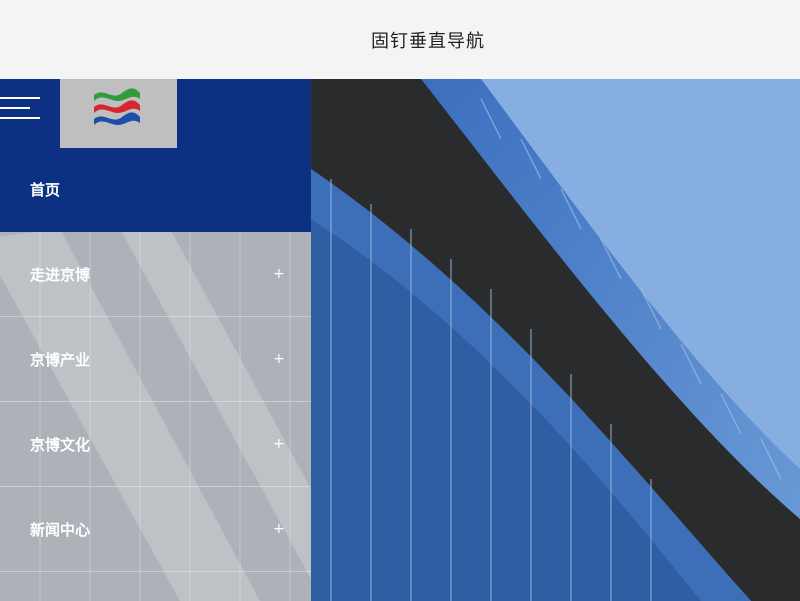  What do you see at coordinates (60, 444) in the screenshot?
I see `nav-item-label: 京博文化` at bounding box center [60, 444].